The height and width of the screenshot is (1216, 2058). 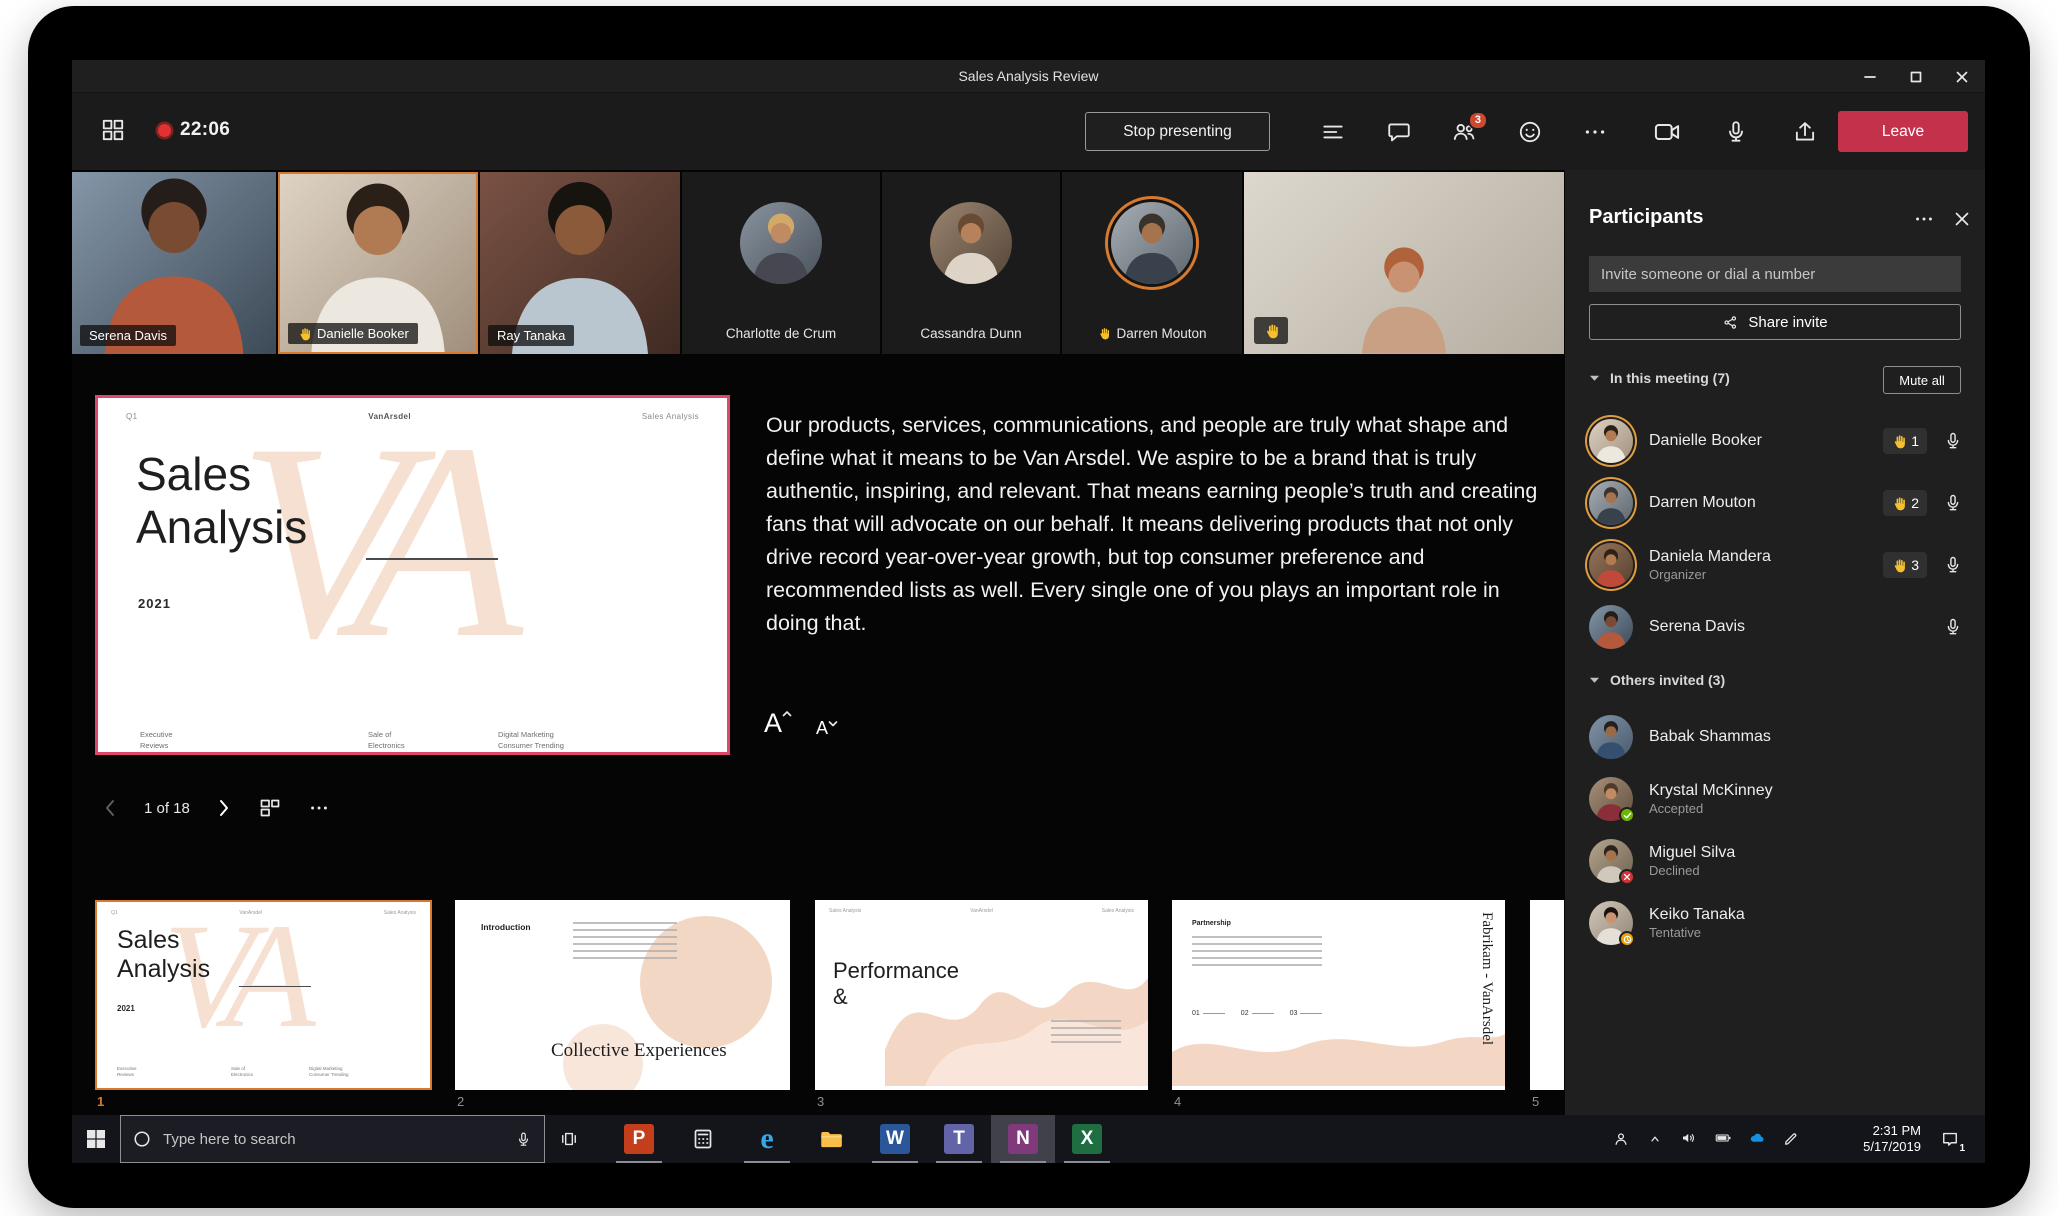 I want to click on avatar-tile: Charlotte de Crum, so click(x=781, y=263).